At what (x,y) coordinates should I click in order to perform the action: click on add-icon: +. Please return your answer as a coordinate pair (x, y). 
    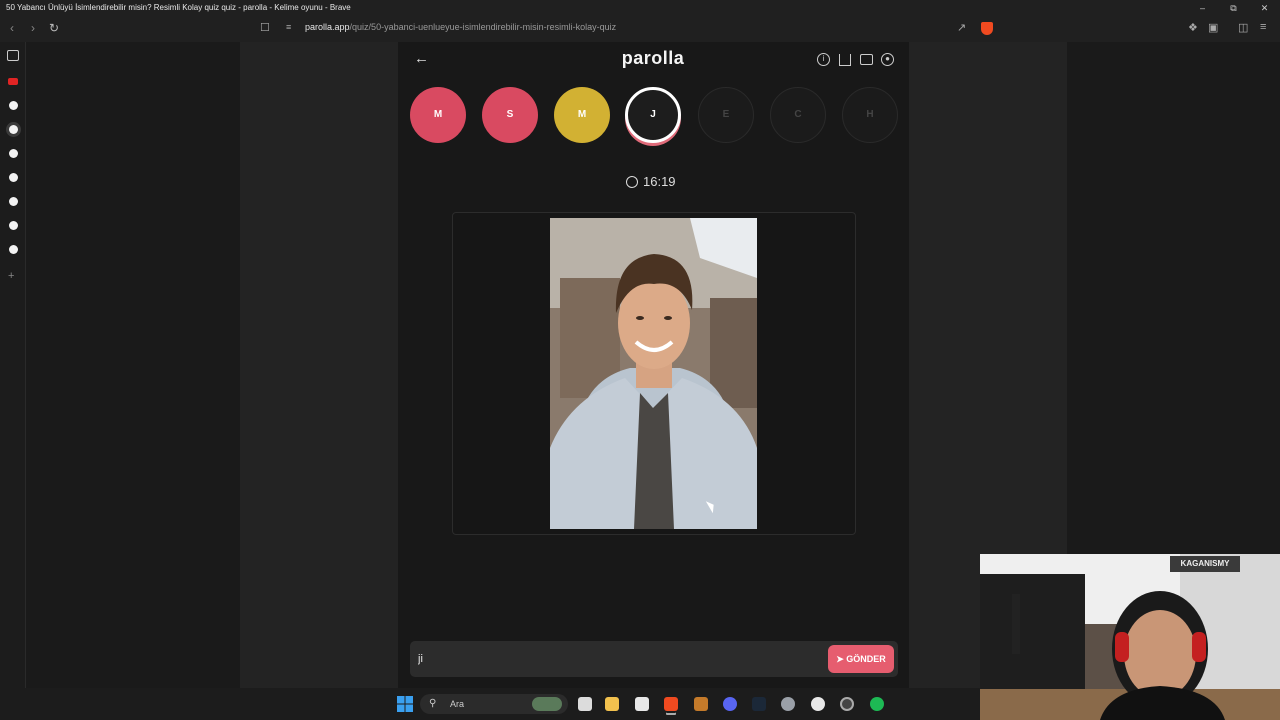
    Looking at the image, I should click on (11, 276).